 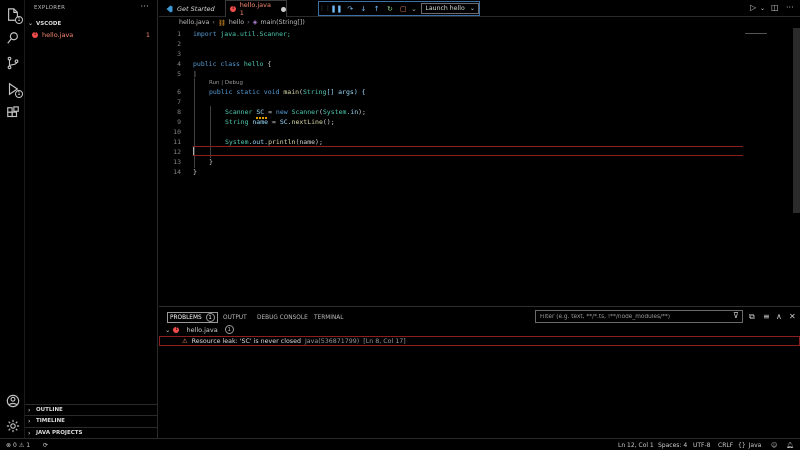 What do you see at coordinates (314, 92) in the screenshot?
I see `token: String` at bounding box center [314, 92].